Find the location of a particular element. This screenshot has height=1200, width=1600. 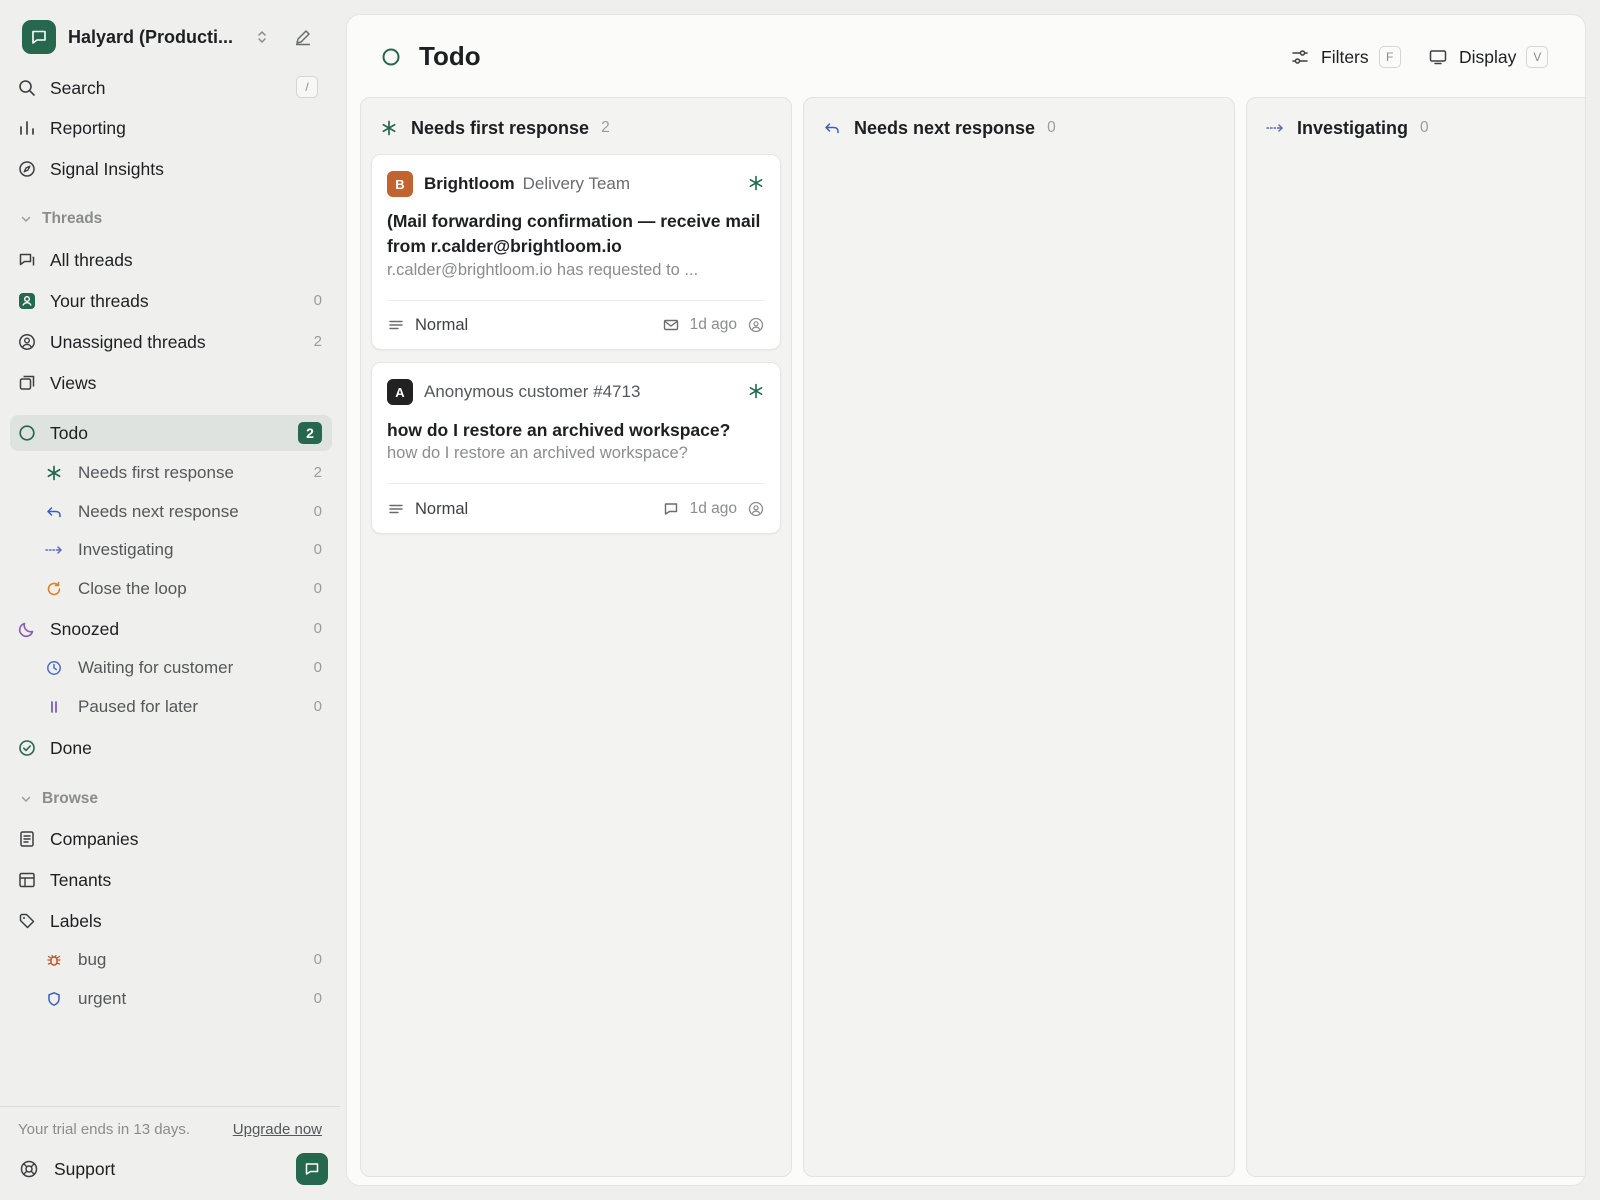

threads-section-toggle: Threads is located at coordinates (60, 219).